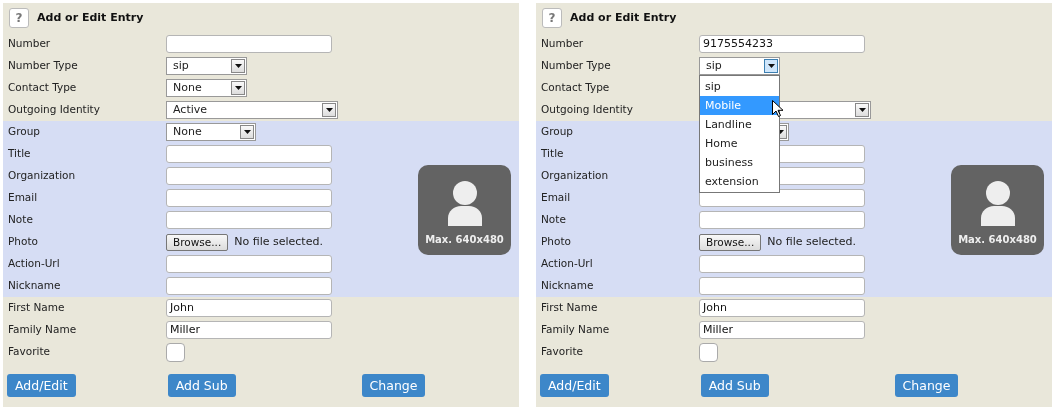  What do you see at coordinates (739, 162) in the screenshot?
I see `dropdown-option: business` at bounding box center [739, 162].